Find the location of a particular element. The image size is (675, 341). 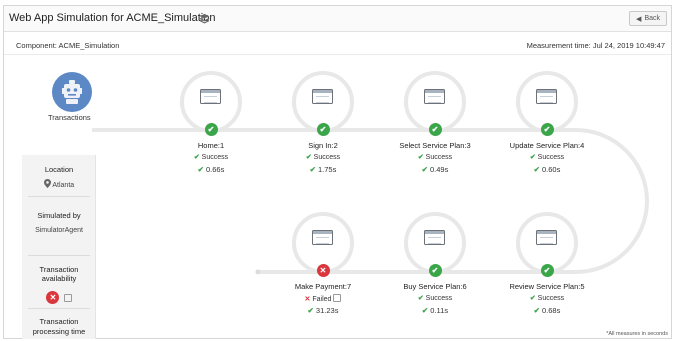

location-value: Atlanta is located at coordinates (59, 184).